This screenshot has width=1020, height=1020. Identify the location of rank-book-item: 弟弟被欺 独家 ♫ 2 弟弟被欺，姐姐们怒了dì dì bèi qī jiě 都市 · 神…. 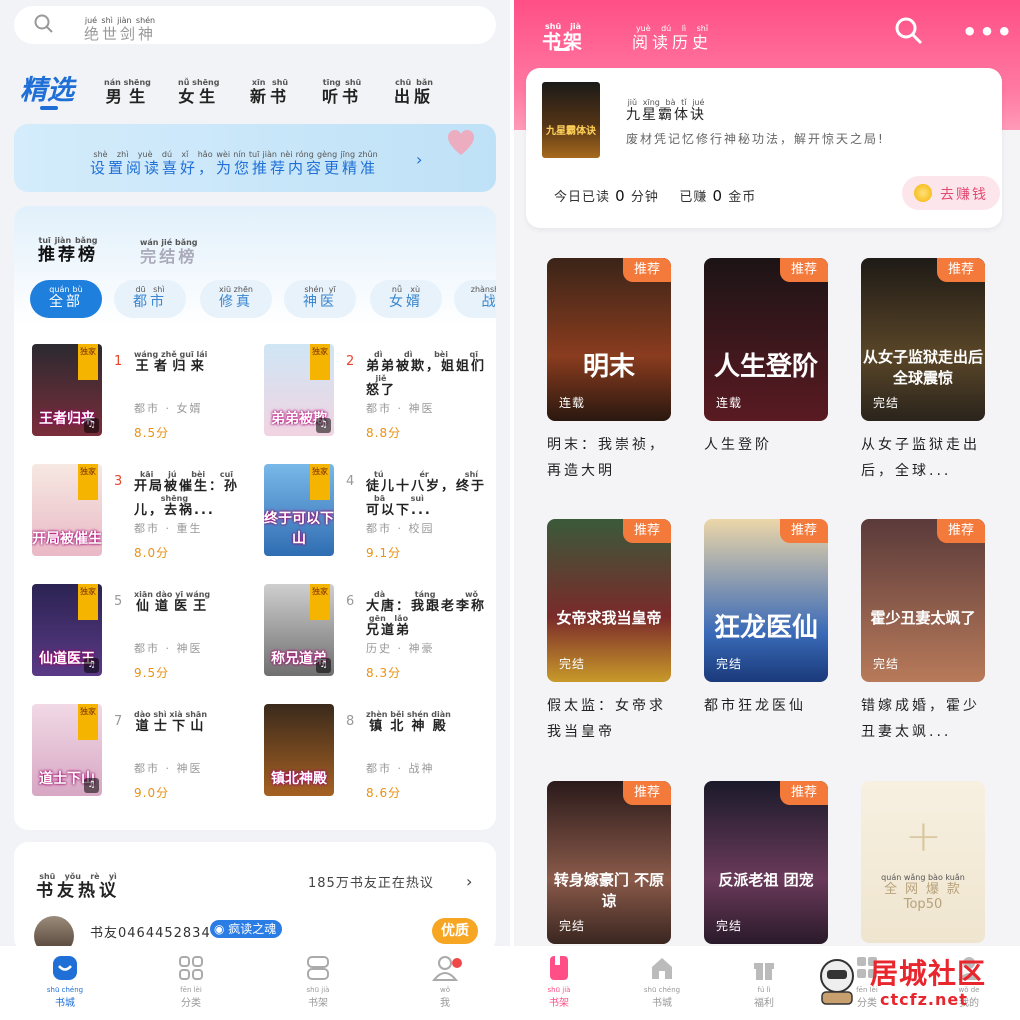
(379, 394).